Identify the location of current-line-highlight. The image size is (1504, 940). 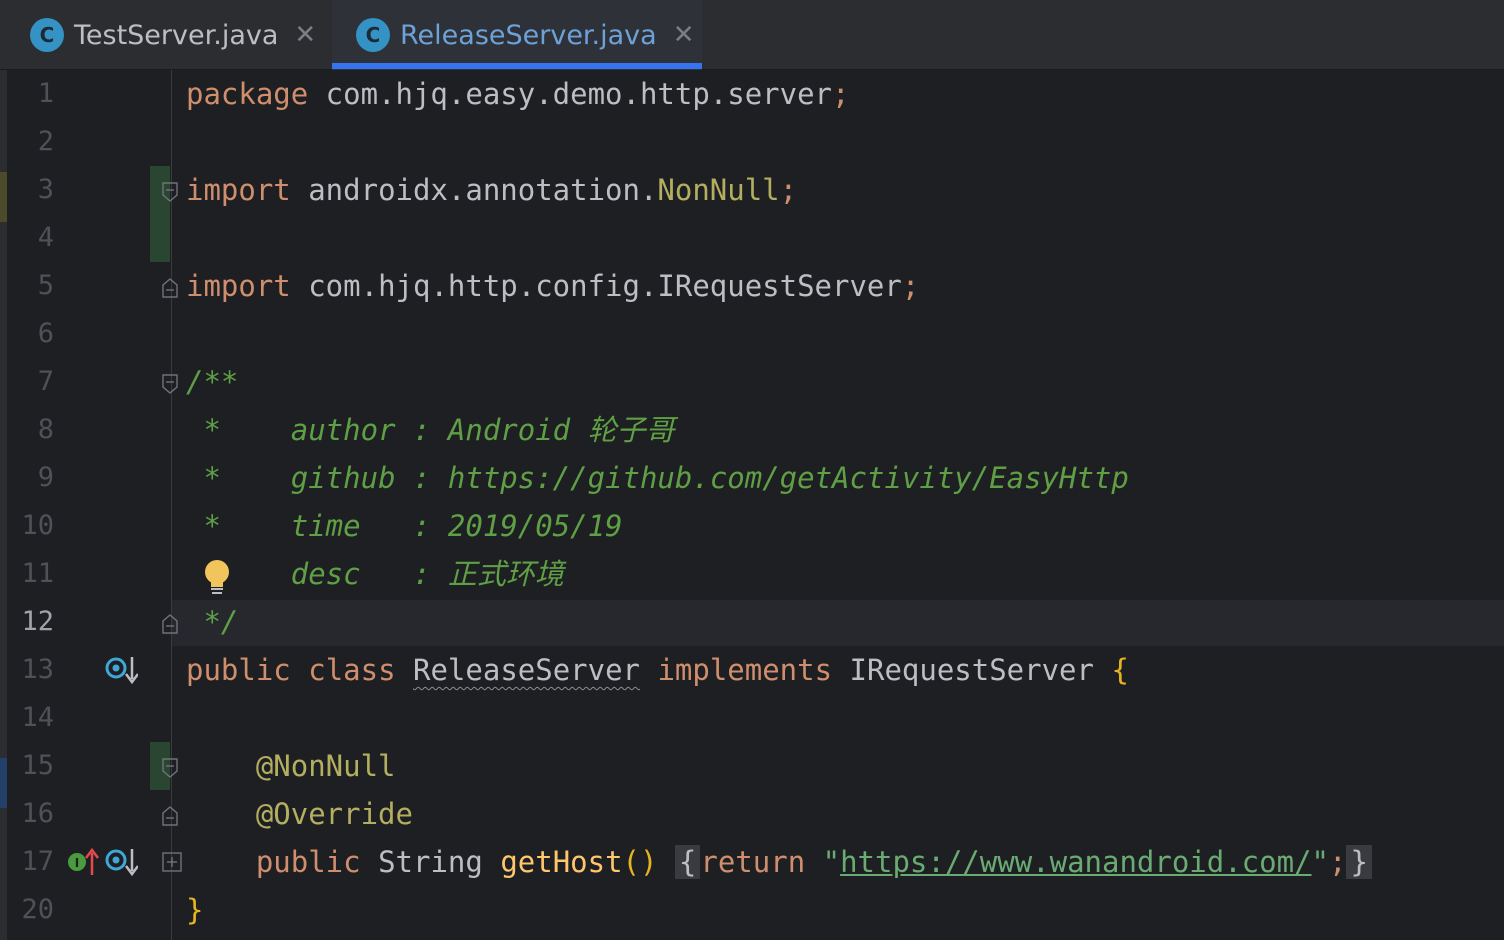
(838, 623).